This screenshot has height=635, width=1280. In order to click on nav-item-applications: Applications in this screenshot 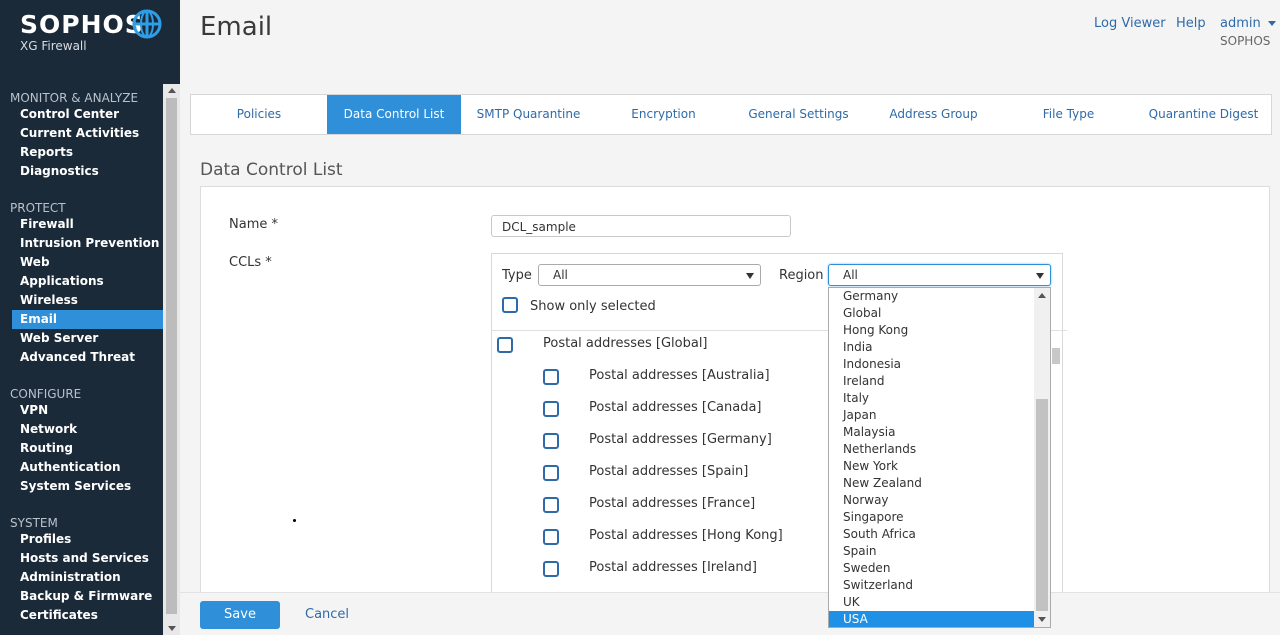, I will do `click(87, 281)`.